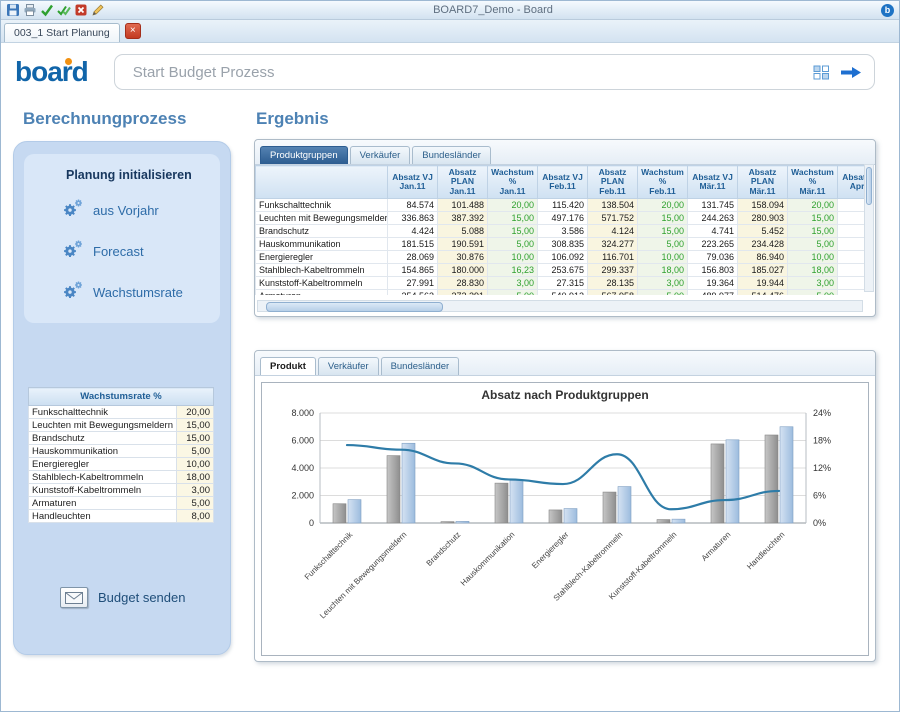 Image resolution: width=900 pixels, height=712 pixels. Describe the element at coordinates (120, 490) in the screenshot. I see `growth-row: Kunststoff-Kabeltrommeln 3,00` at that location.